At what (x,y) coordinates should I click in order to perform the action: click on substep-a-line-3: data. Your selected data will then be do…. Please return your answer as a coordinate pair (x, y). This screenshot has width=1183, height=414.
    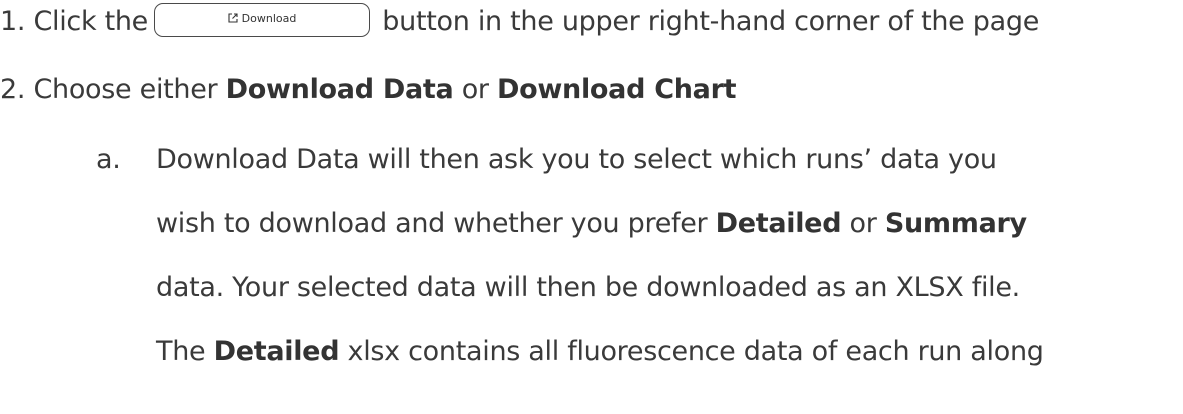
    Looking at the image, I should click on (588, 288).